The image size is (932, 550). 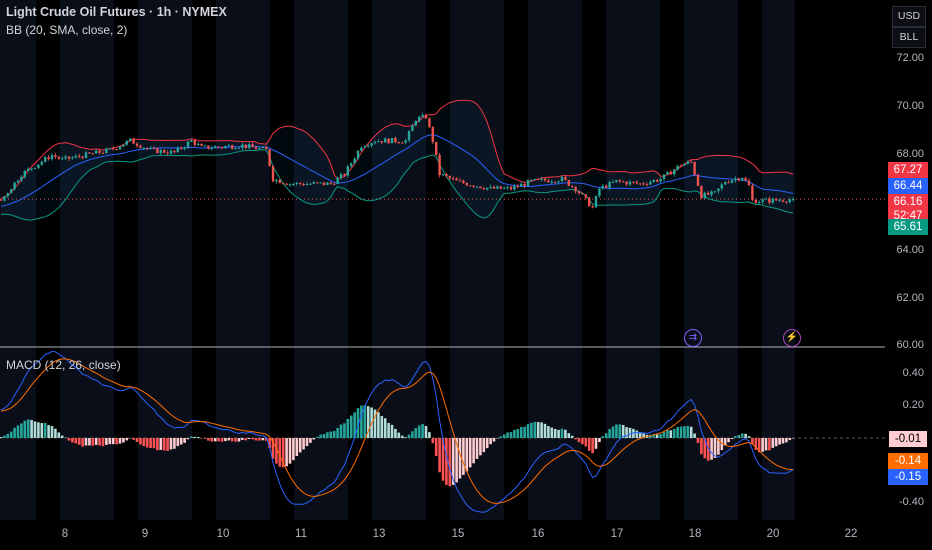 I want to click on price-tick: 72.00, so click(x=910, y=58).